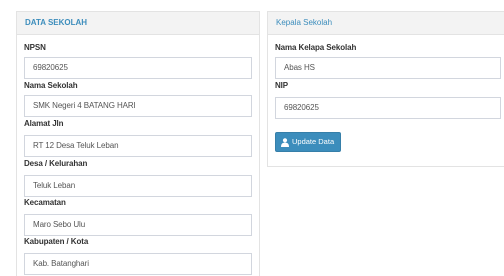 The height and width of the screenshot is (276, 504). What do you see at coordinates (138, 264) in the screenshot?
I see `regency-field: Kab. Batanghari` at bounding box center [138, 264].